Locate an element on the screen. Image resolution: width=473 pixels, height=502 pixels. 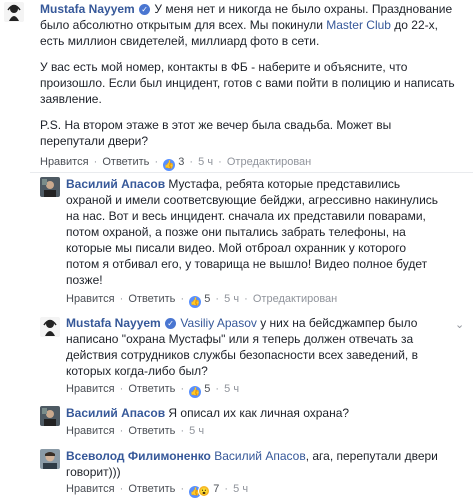
reaction-count: 7 is located at coordinates (216, 489).